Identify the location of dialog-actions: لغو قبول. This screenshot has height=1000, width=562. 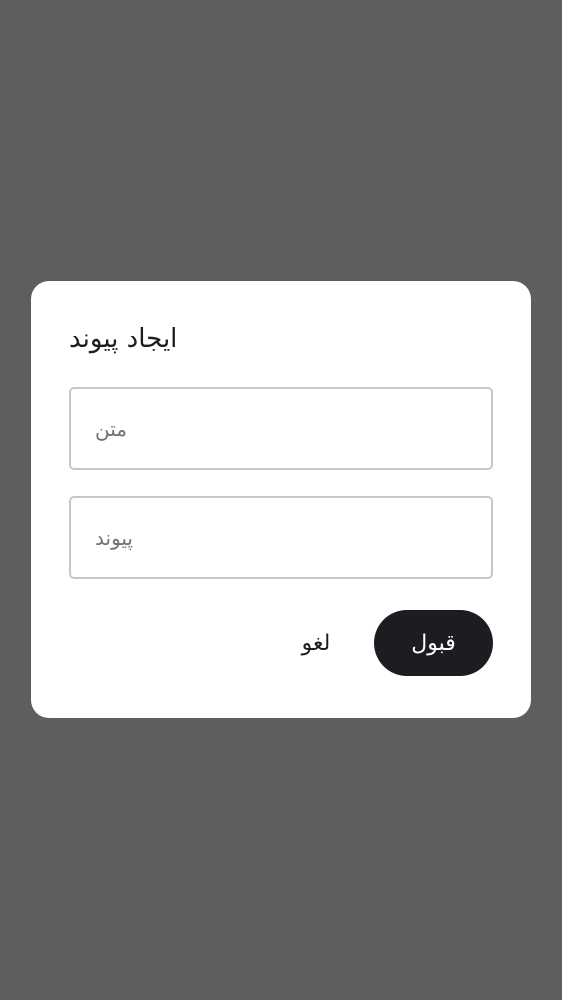
(281, 643).